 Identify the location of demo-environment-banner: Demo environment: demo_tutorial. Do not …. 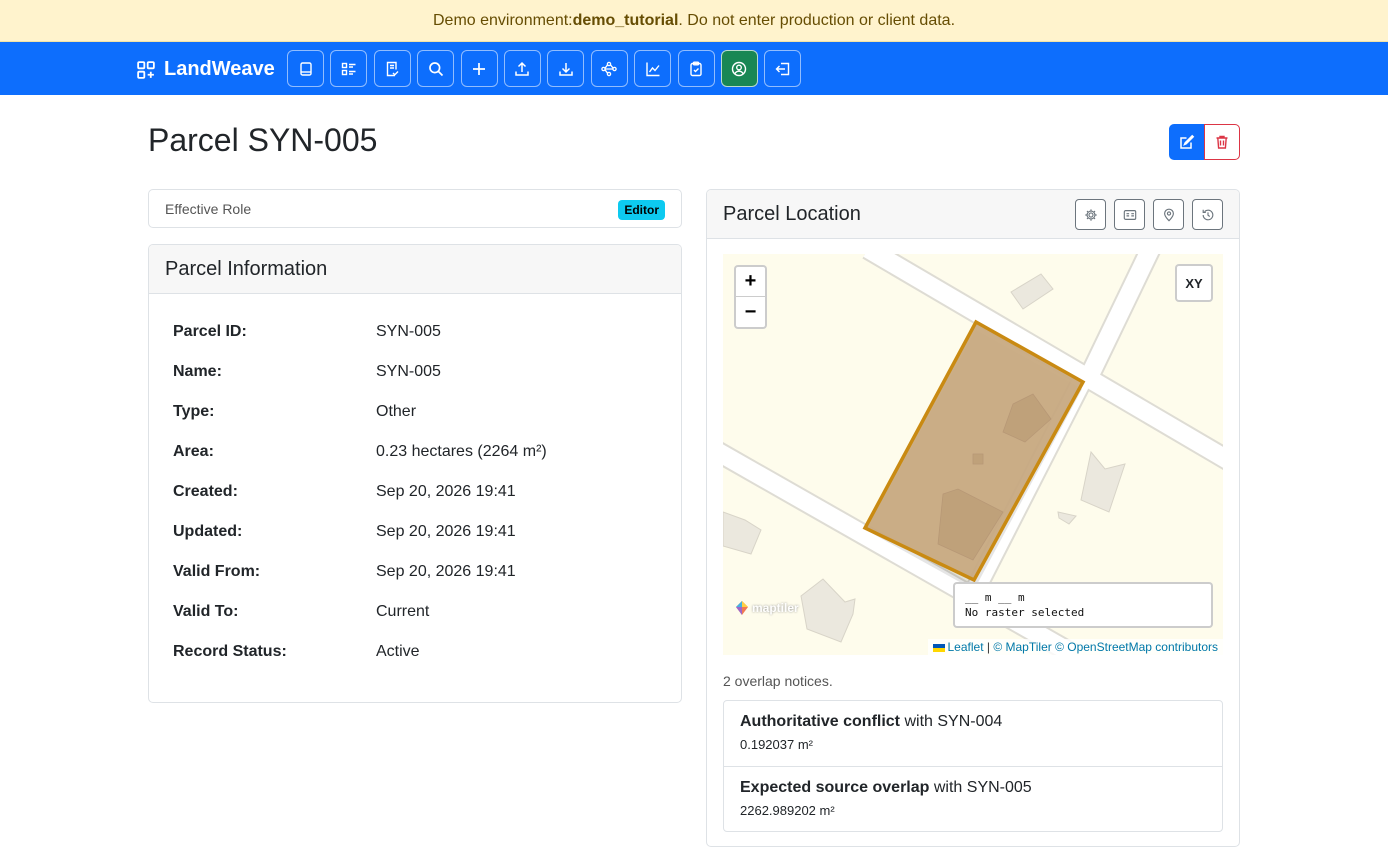
(694, 21).